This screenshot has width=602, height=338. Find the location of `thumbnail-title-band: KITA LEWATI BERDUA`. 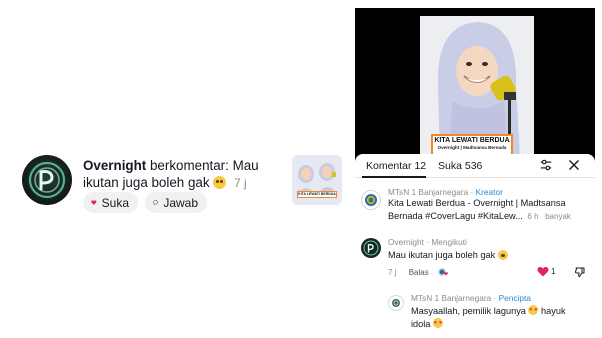

thumbnail-title-band: KITA LEWATI BERDUA is located at coordinates (317, 194).